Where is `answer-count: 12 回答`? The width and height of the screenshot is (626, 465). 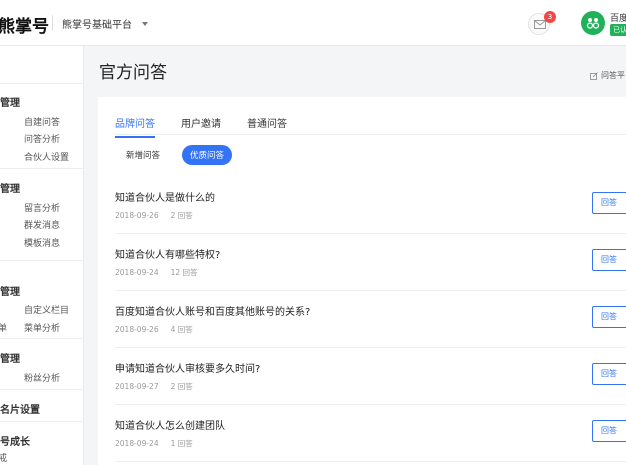
answer-count: 12 回答 is located at coordinates (184, 272).